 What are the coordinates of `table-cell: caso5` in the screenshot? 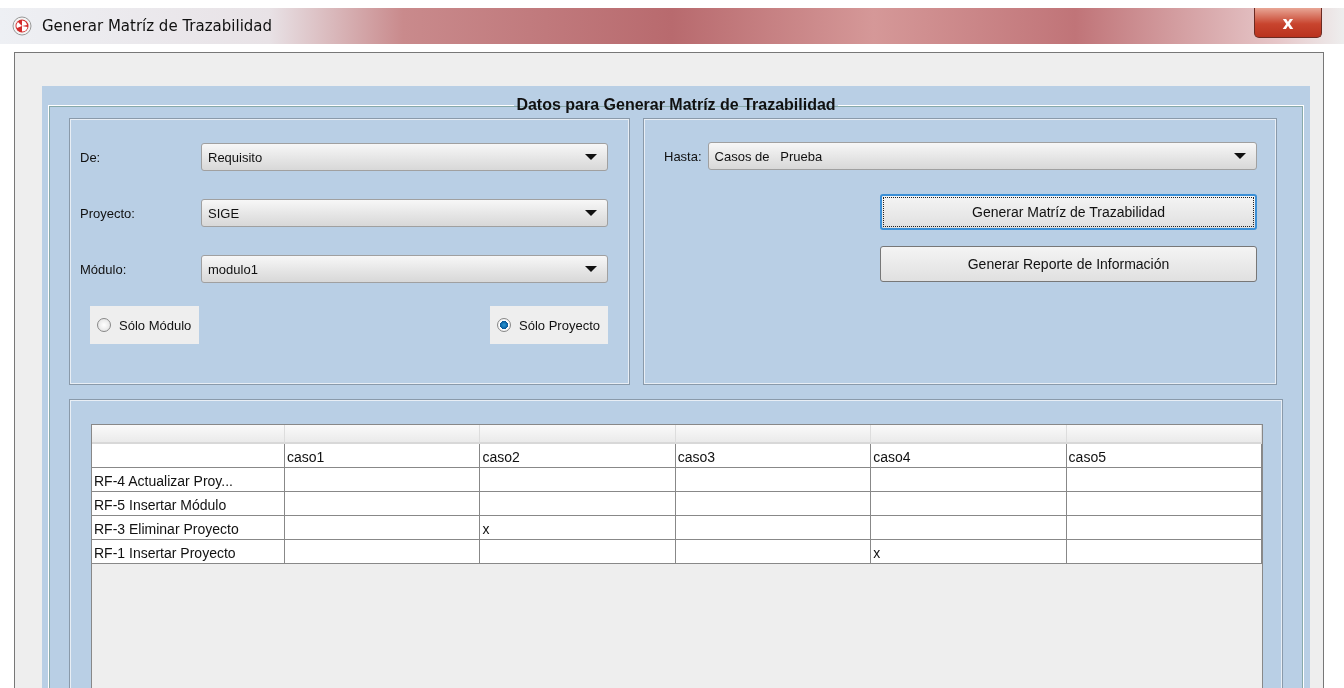 It's located at (1164, 456).